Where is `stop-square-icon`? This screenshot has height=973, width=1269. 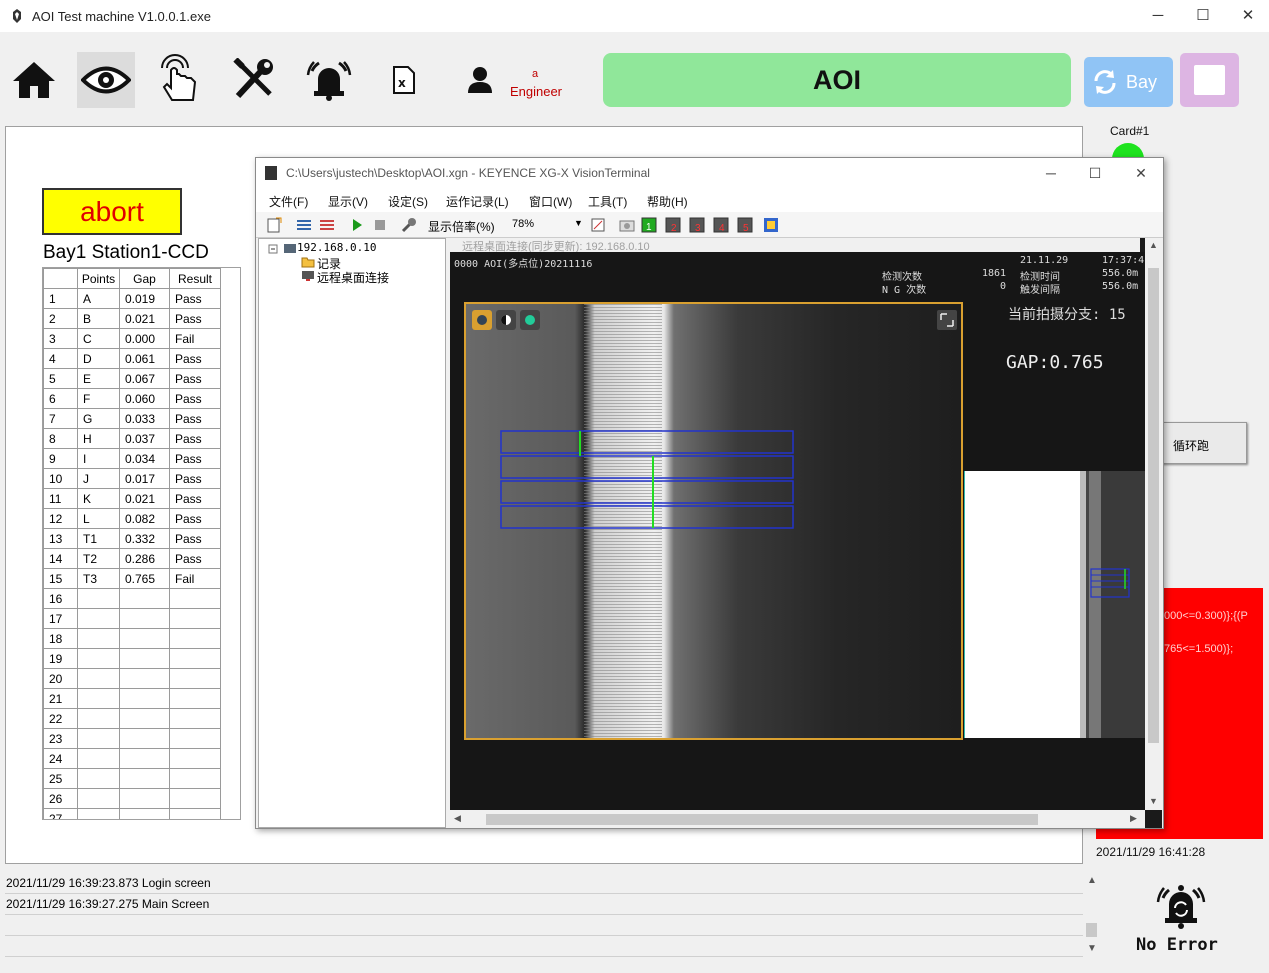
stop-square-icon is located at coordinates (380, 225).